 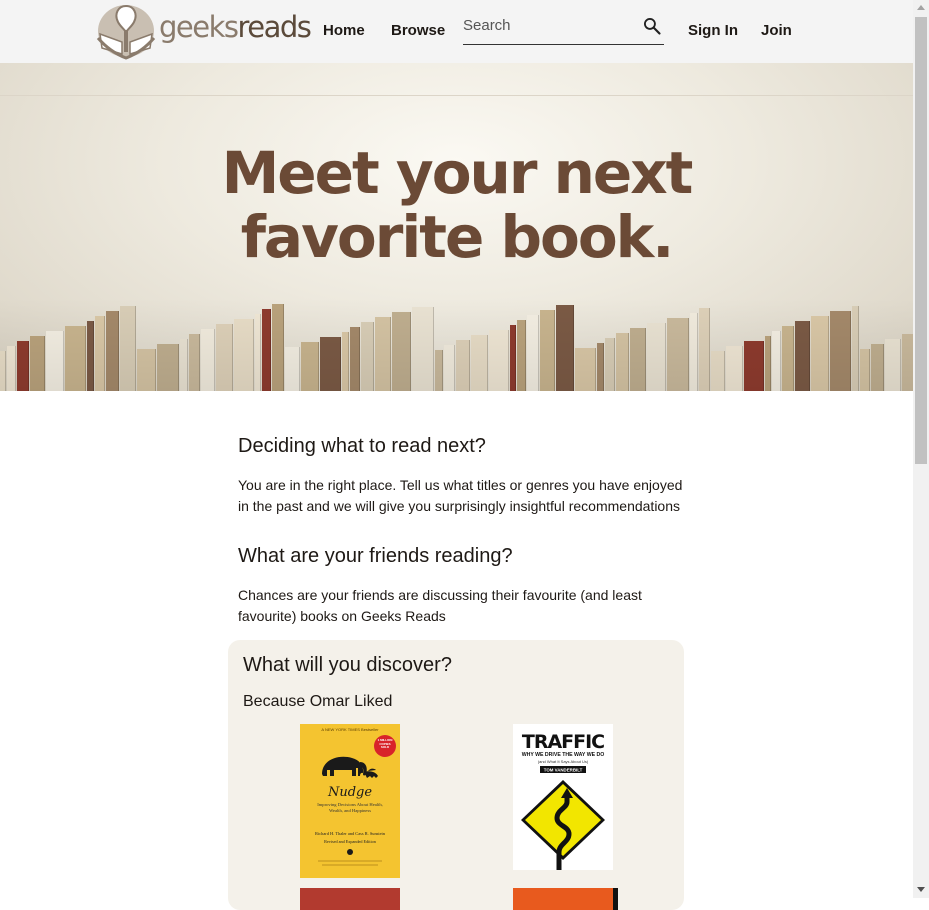 What do you see at coordinates (349, 792) in the screenshot?
I see `book-cover-title: Nudge` at bounding box center [349, 792].